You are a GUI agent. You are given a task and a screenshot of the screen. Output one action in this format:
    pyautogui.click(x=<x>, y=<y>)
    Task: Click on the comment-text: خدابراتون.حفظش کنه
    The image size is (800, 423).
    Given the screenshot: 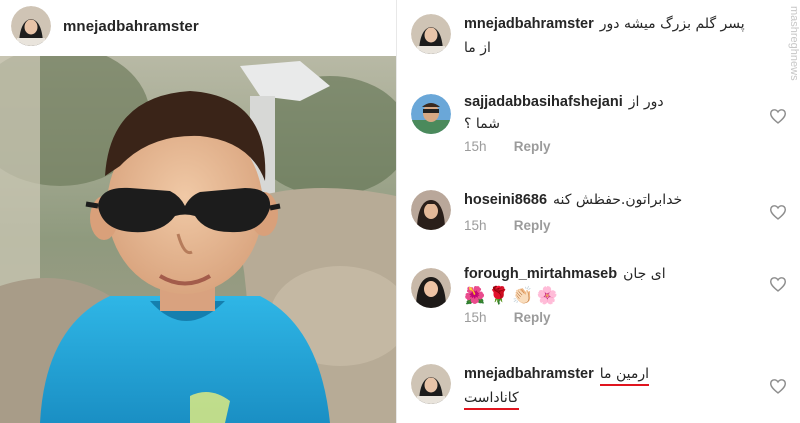 What is the action you would take?
    pyautogui.click(x=618, y=200)
    